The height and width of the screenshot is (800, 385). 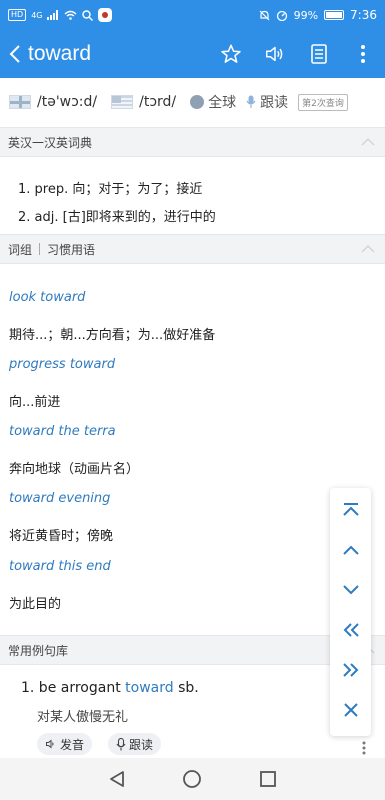 What do you see at coordinates (323, 102) in the screenshot?
I see `lookup-count-badge: 第2次查询` at bounding box center [323, 102].